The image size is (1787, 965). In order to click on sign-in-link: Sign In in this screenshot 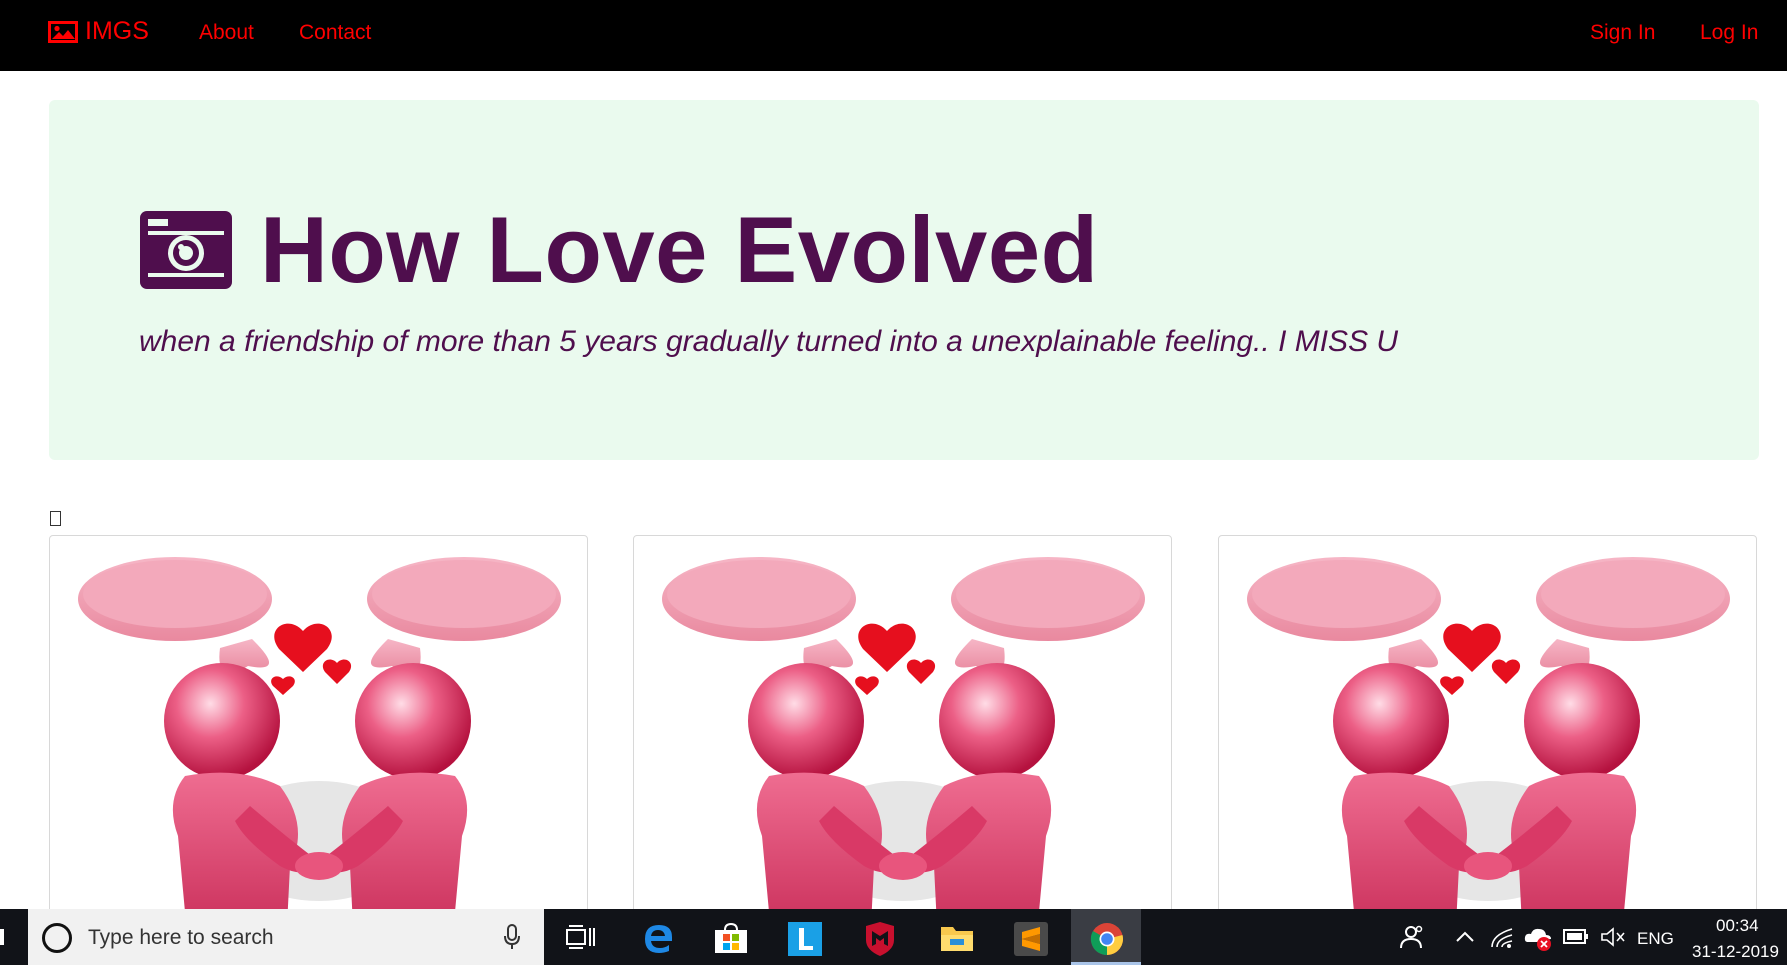, I will do `click(1622, 33)`.